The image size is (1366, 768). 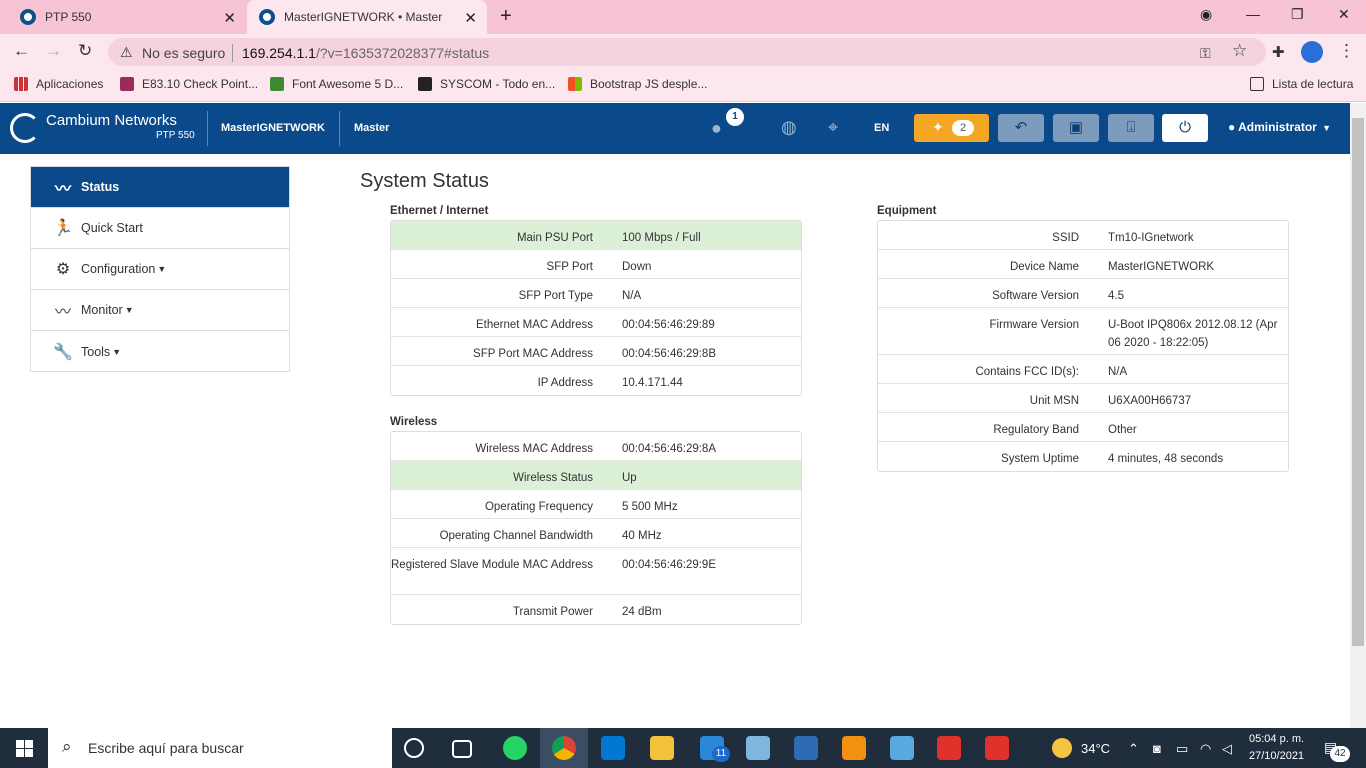 I want to click on save-button: ▣, so click(x=1076, y=128).